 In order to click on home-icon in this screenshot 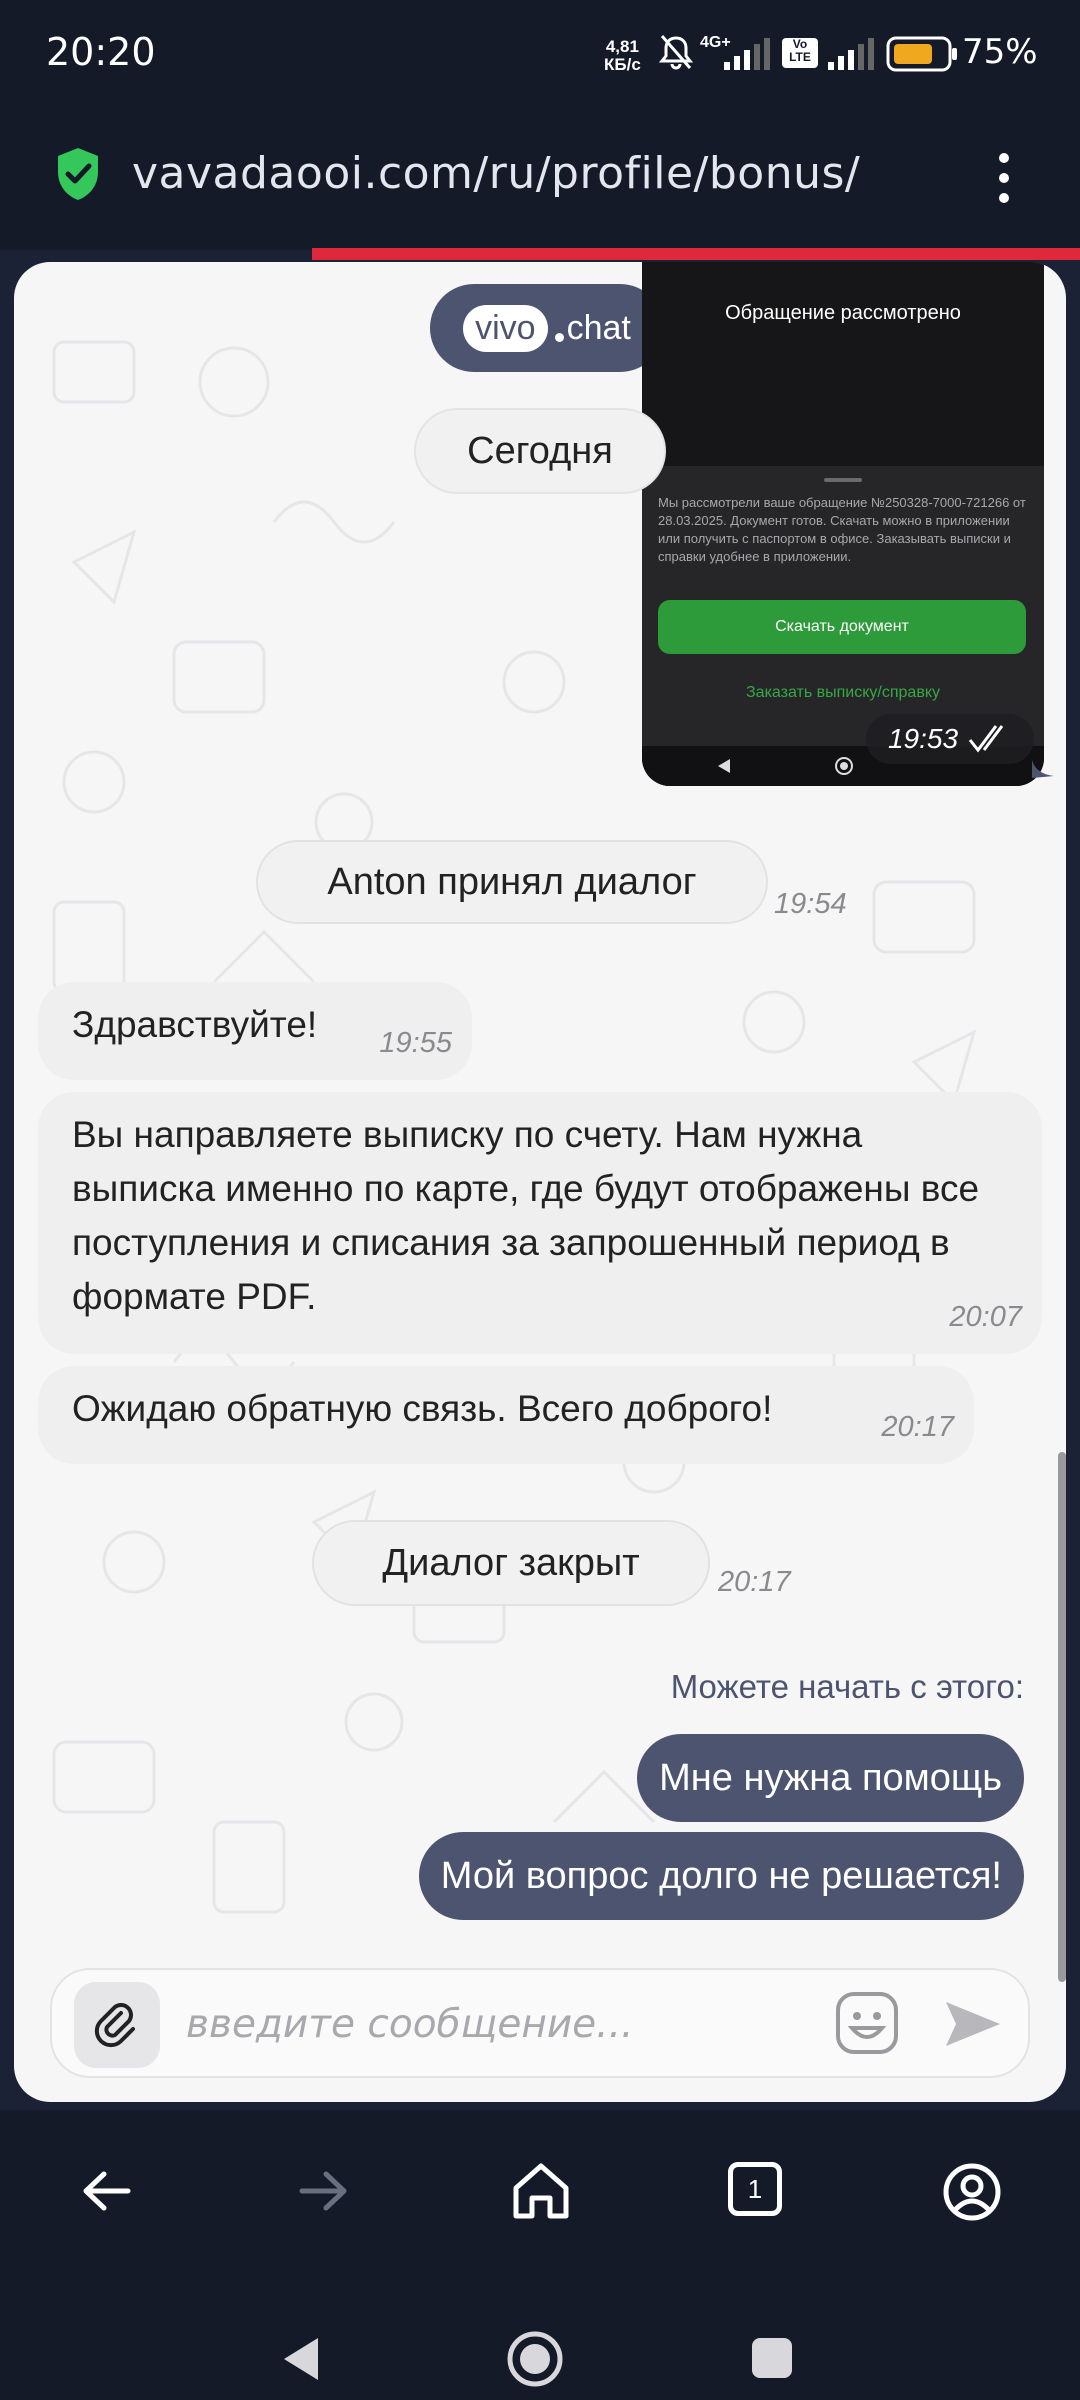, I will do `click(541, 2191)`.